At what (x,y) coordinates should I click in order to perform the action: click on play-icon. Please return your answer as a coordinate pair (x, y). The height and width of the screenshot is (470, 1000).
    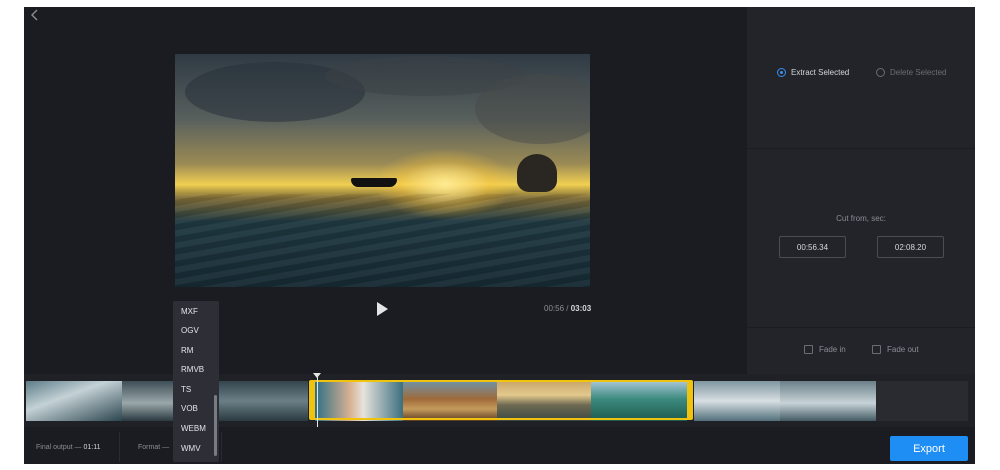
    Looking at the image, I should click on (382, 309).